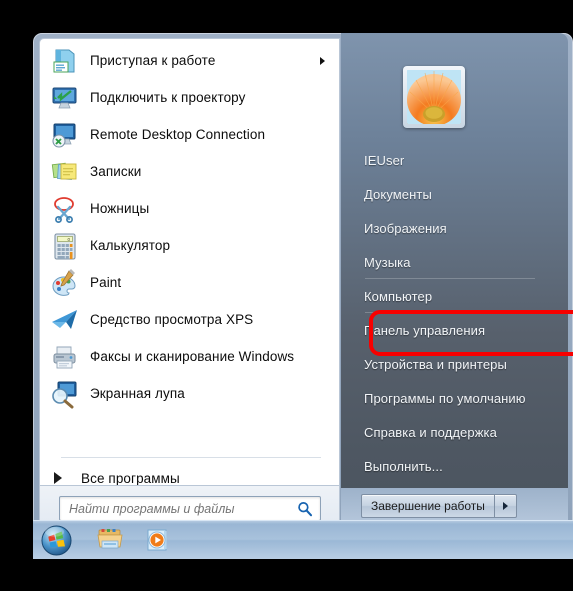 The image size is (573, 591). Describe the element at coordinates (168, 97) in the screenshot. I see `program-item-label: Подключить к проектору` at that location.